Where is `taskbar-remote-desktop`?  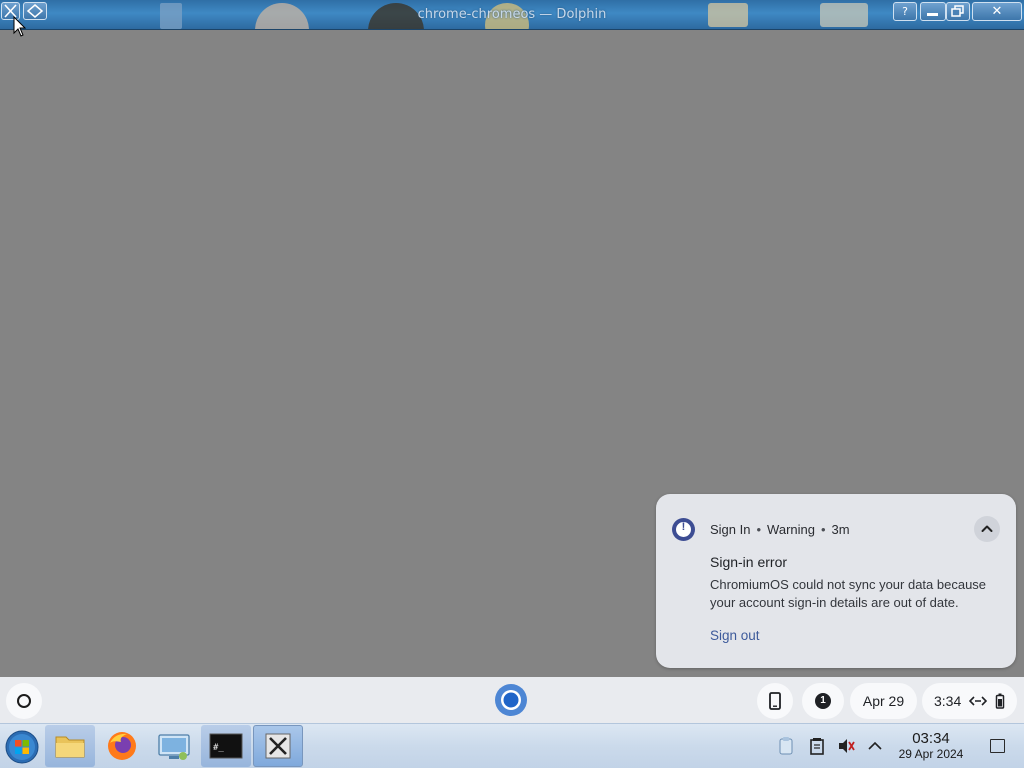
taskbar-remote-desktop is located at coordinates (174, 746).